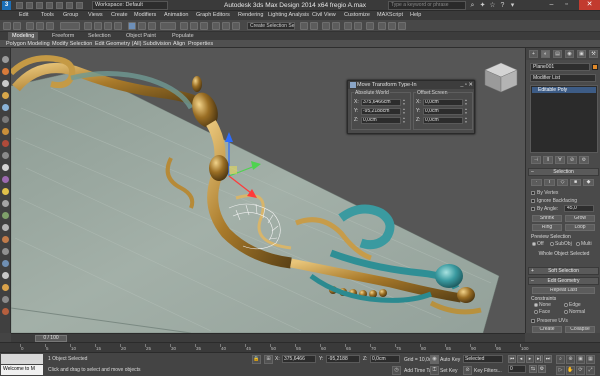 This screenshot has width=600, height=376. I want to click on undo-toolbar-icon, so click(7, 26).